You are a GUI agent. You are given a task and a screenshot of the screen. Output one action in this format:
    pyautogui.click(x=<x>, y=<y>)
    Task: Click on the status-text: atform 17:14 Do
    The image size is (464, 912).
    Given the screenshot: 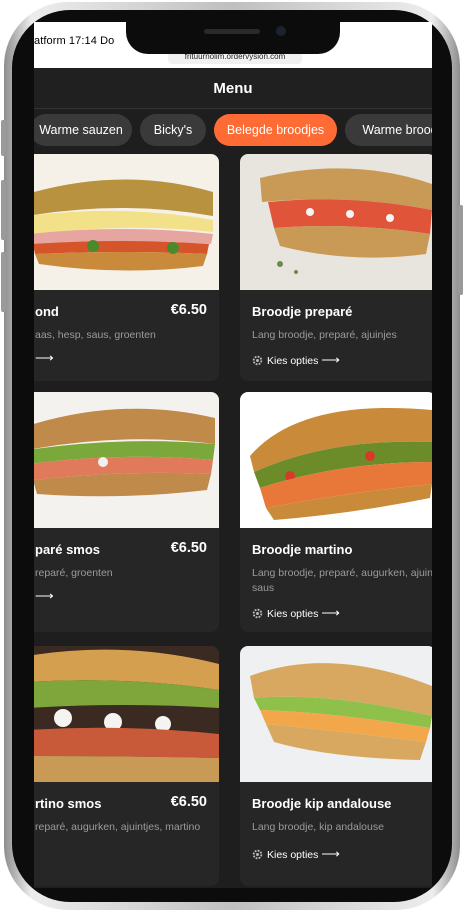 What is the action you would take?
    pyautogui.click(x=74, y=41)
    